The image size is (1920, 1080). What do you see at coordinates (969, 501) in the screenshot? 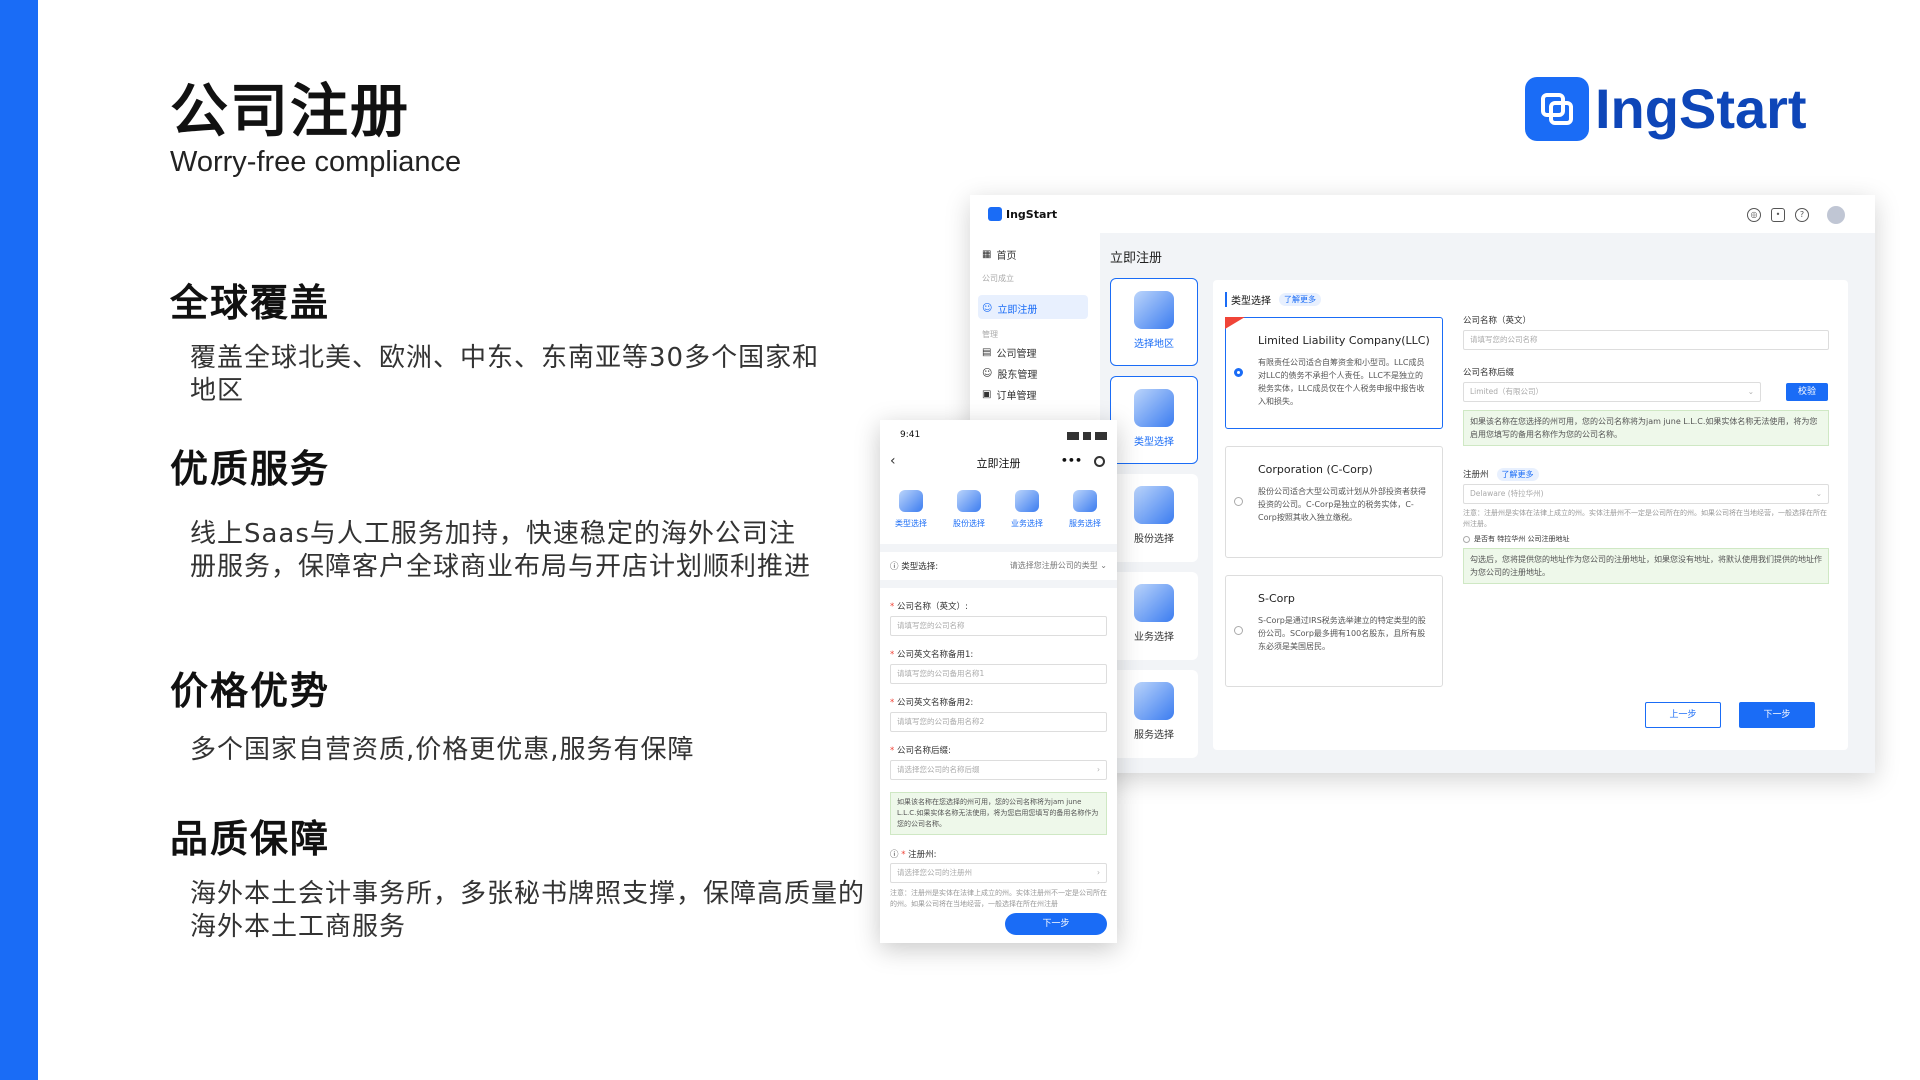
I see `shares-icon` at bounding box center [969, 501].